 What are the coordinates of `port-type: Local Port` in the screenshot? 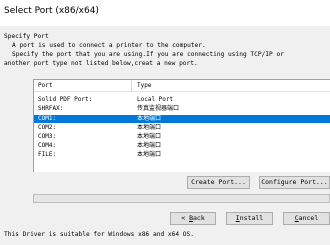 It's located at (155, 99).